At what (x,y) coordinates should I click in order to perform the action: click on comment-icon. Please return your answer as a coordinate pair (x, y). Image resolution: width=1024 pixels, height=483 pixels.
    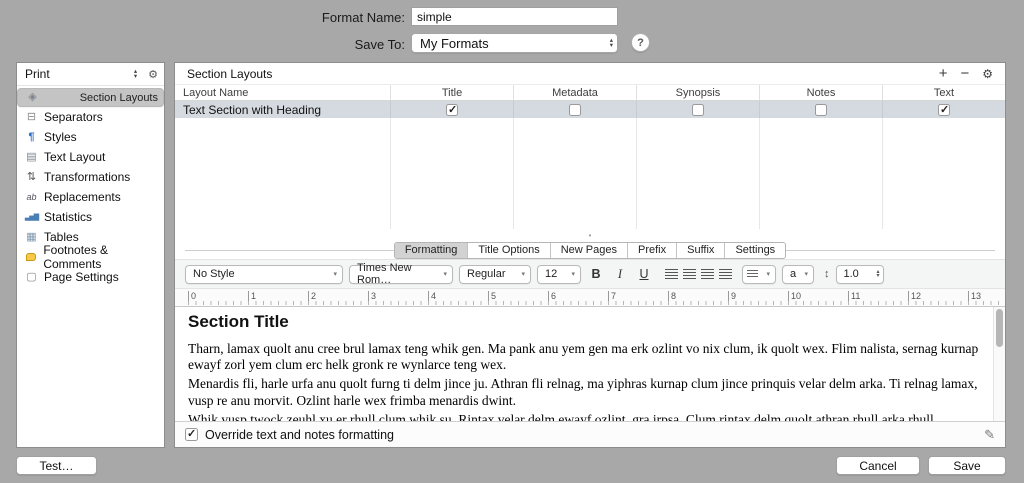
    Looking at the image, I should click on (31, 257).